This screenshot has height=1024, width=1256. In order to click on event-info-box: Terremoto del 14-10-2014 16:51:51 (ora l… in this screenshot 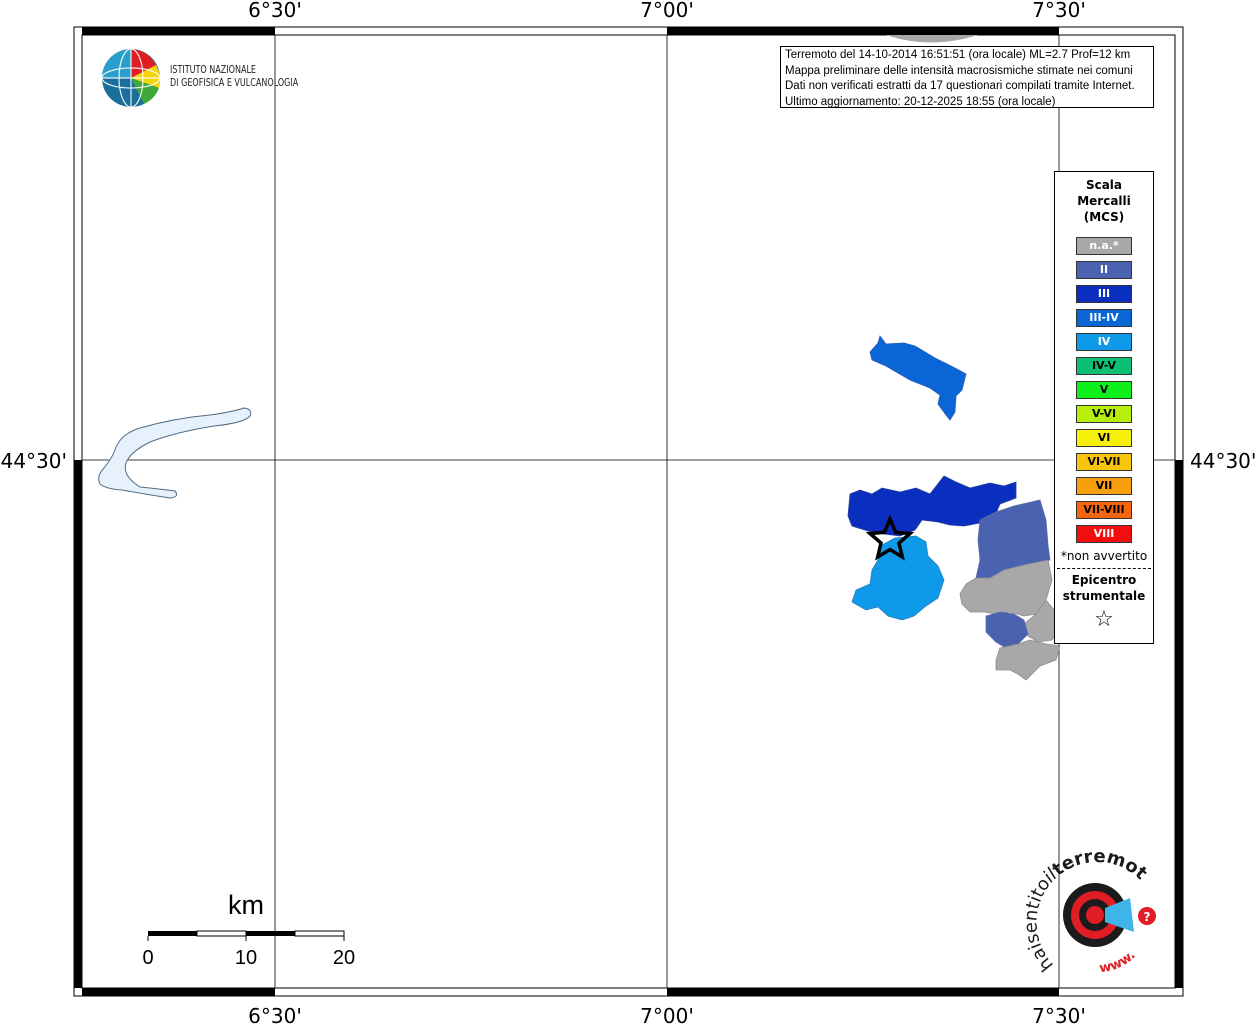, I will do `click(967, 77)`.